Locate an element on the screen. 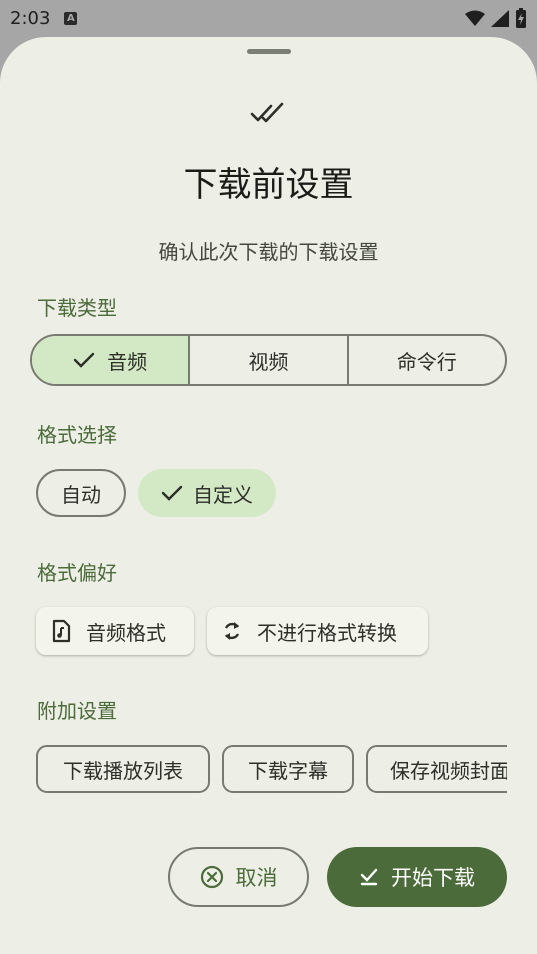 The height and width of the screenshot is (954, 537). download-done-icon is located at coordinates (369, 877).